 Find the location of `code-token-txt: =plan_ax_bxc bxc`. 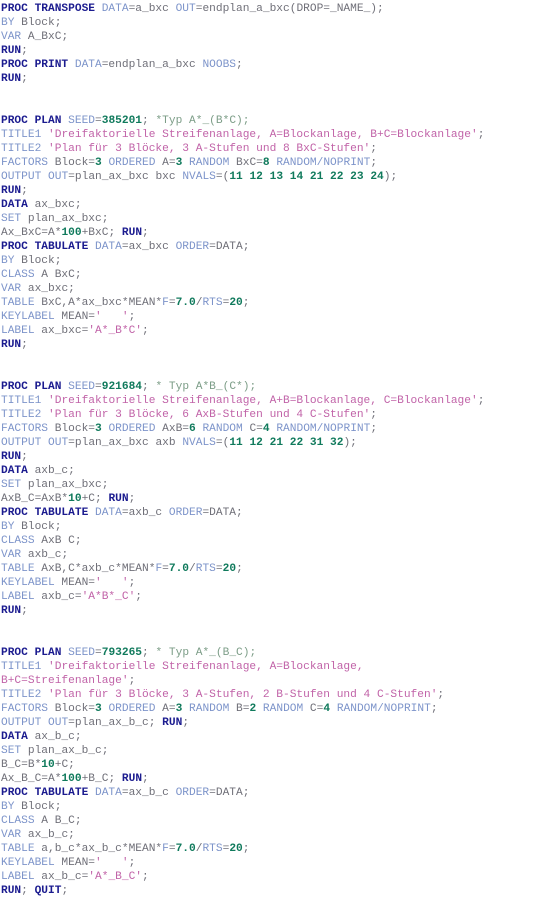

code-token-txt: =plan_ax_bxc bxc is located at coordinates (125, 177).